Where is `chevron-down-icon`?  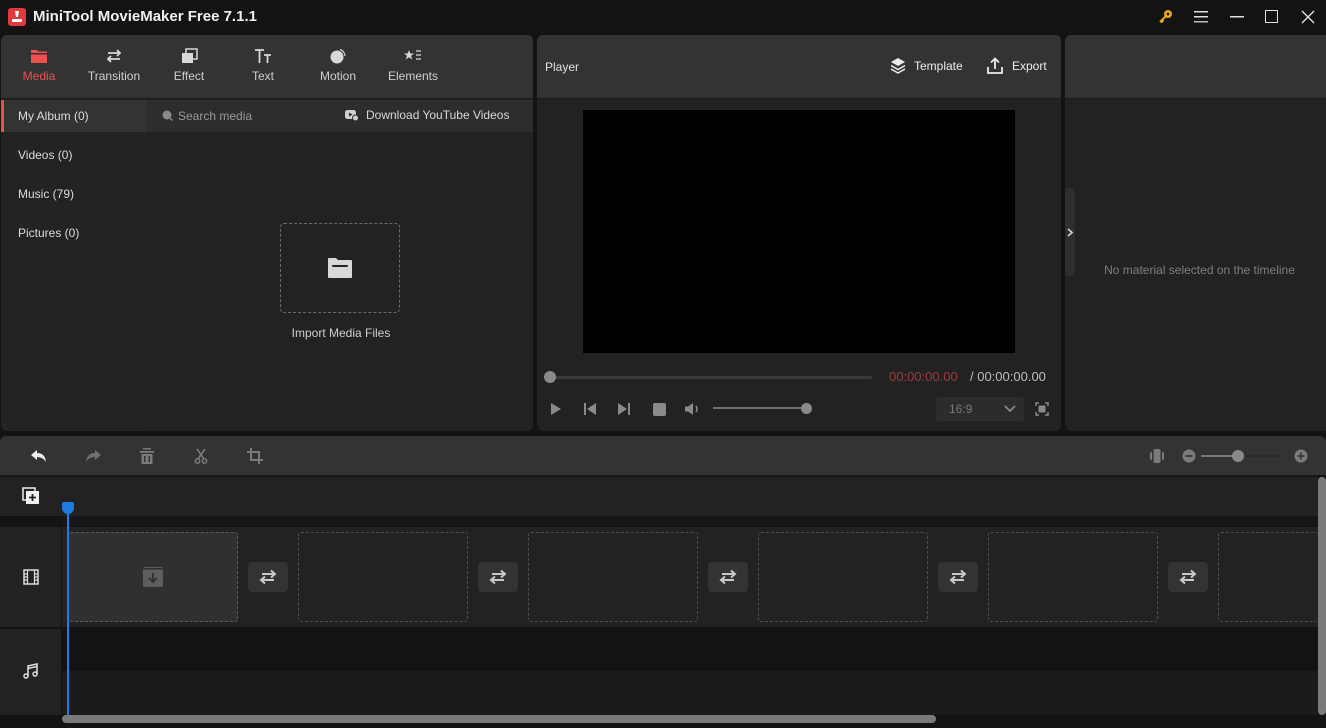 chevron-down-icon is located at coordinates (1010, 409).